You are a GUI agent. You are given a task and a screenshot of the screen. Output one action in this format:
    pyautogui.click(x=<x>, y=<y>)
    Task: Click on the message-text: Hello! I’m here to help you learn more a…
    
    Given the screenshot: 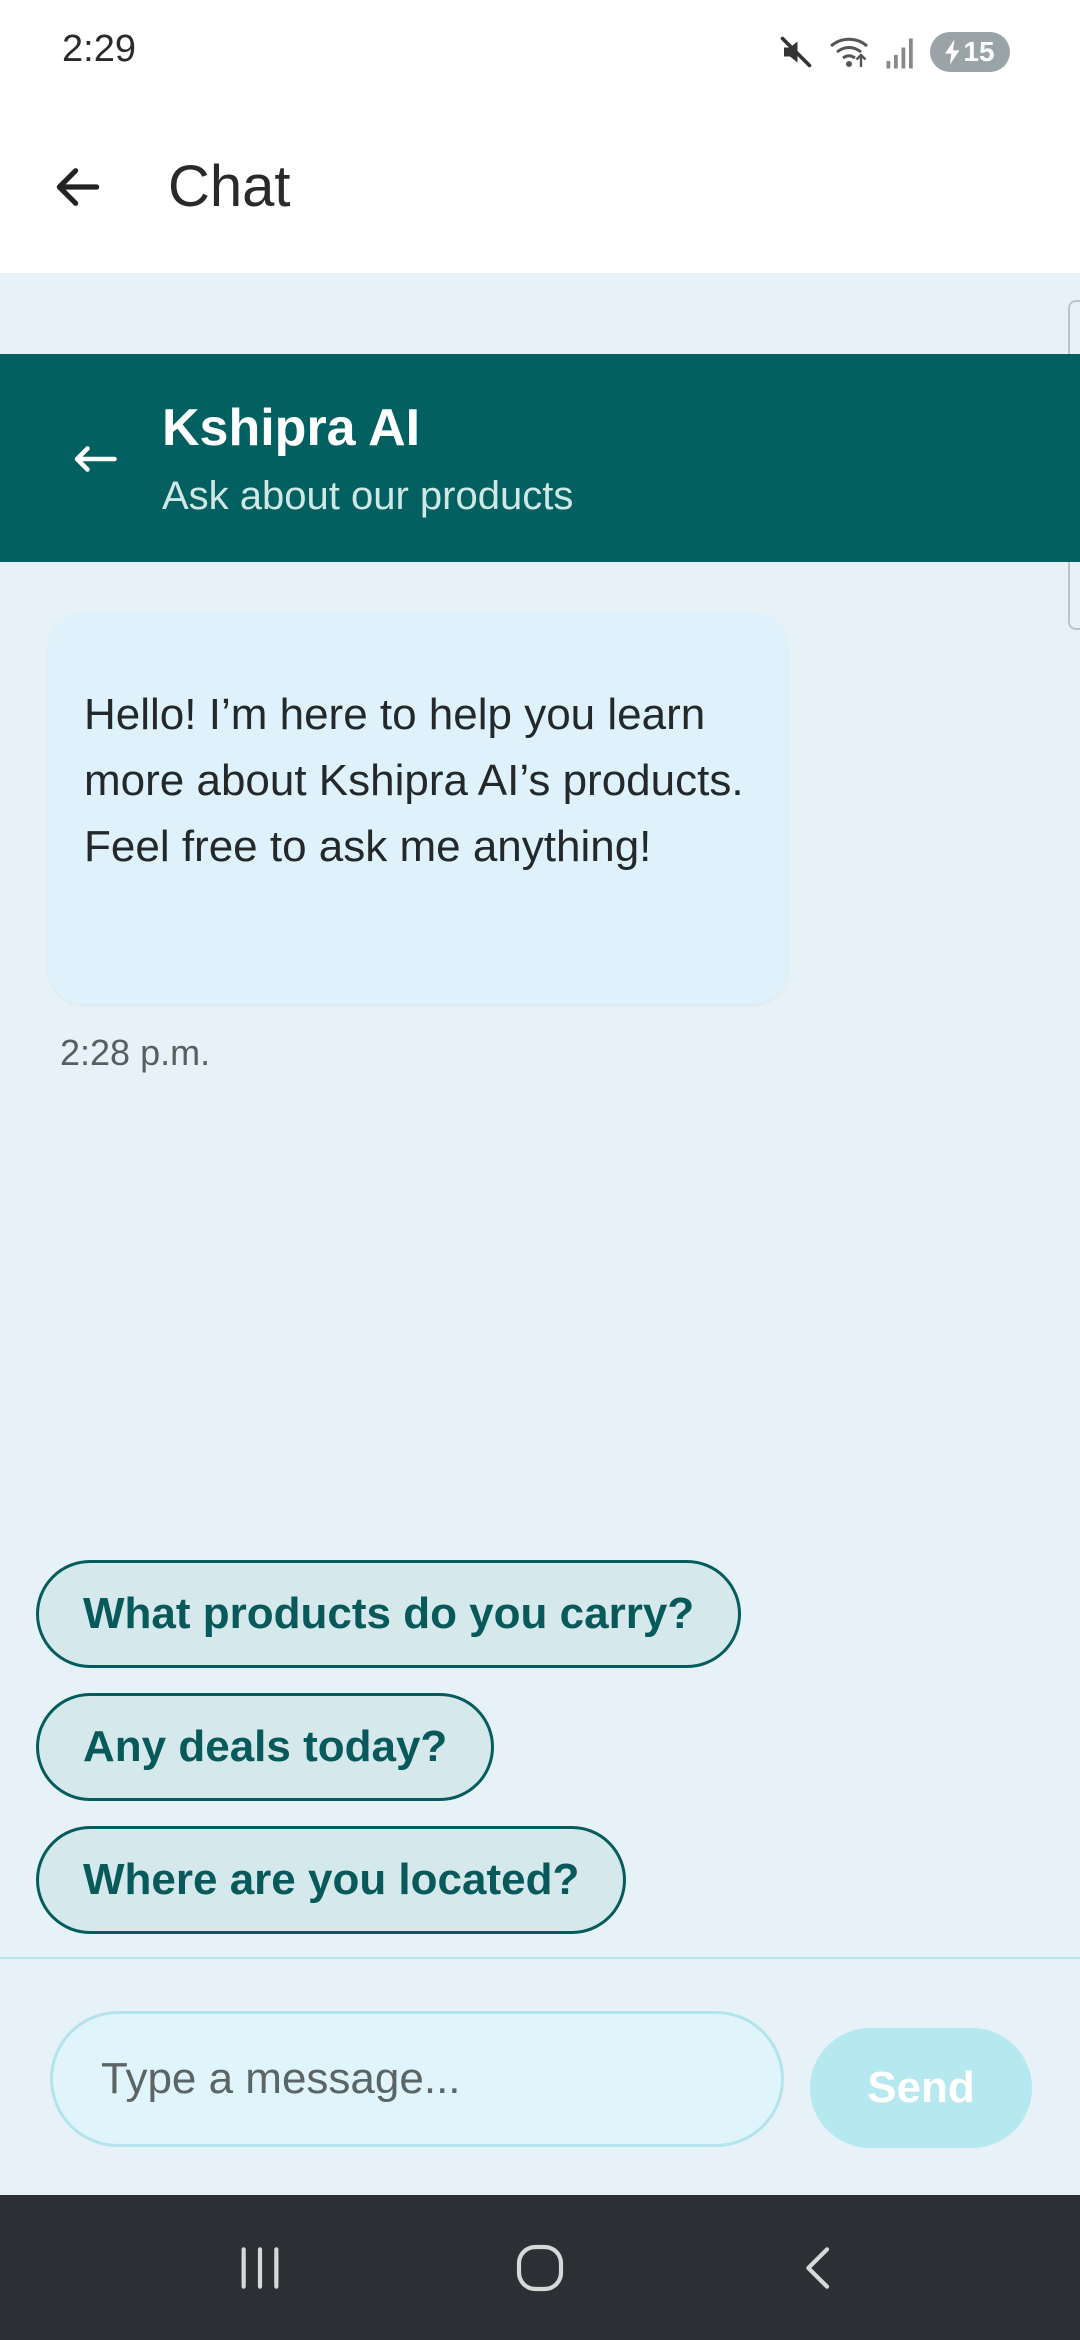 What is the action you would take?
    pyautogui.click(x=414, y=780)
    